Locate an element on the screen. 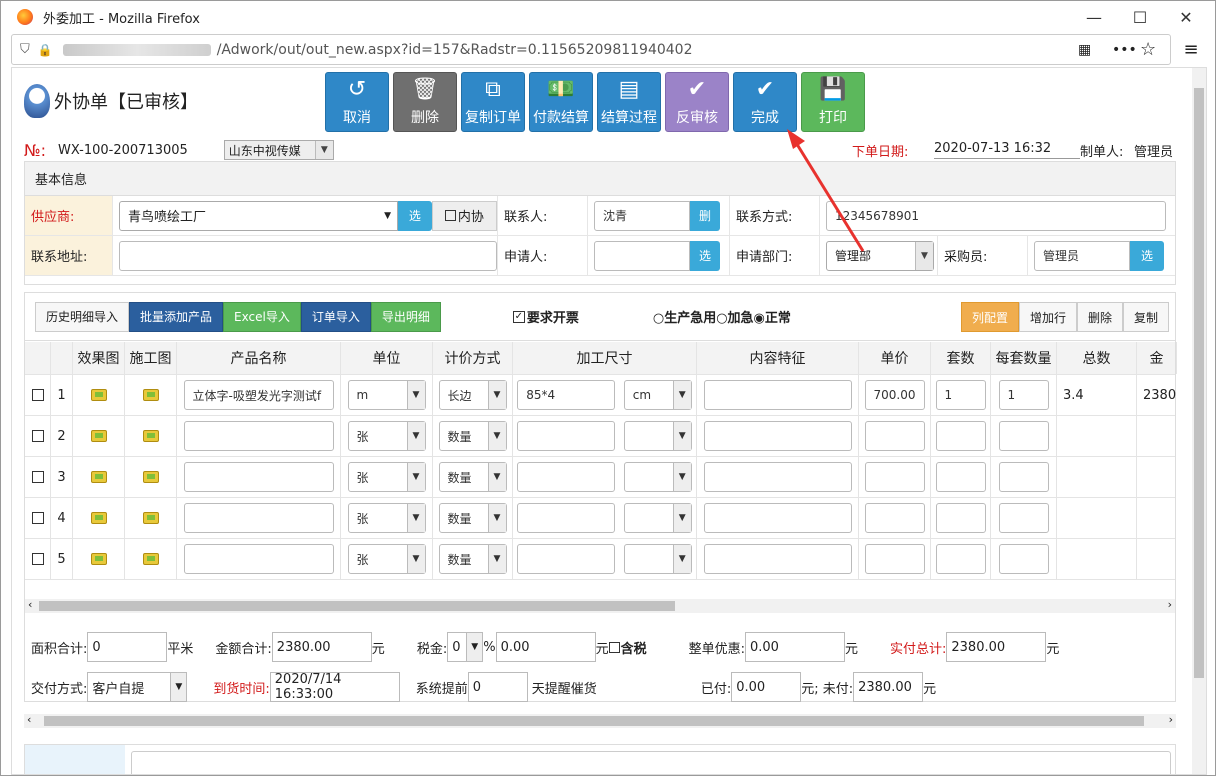 This screenshot has height=776, width=1216. h-scroll-thumb is located at coordinates (357, 606).